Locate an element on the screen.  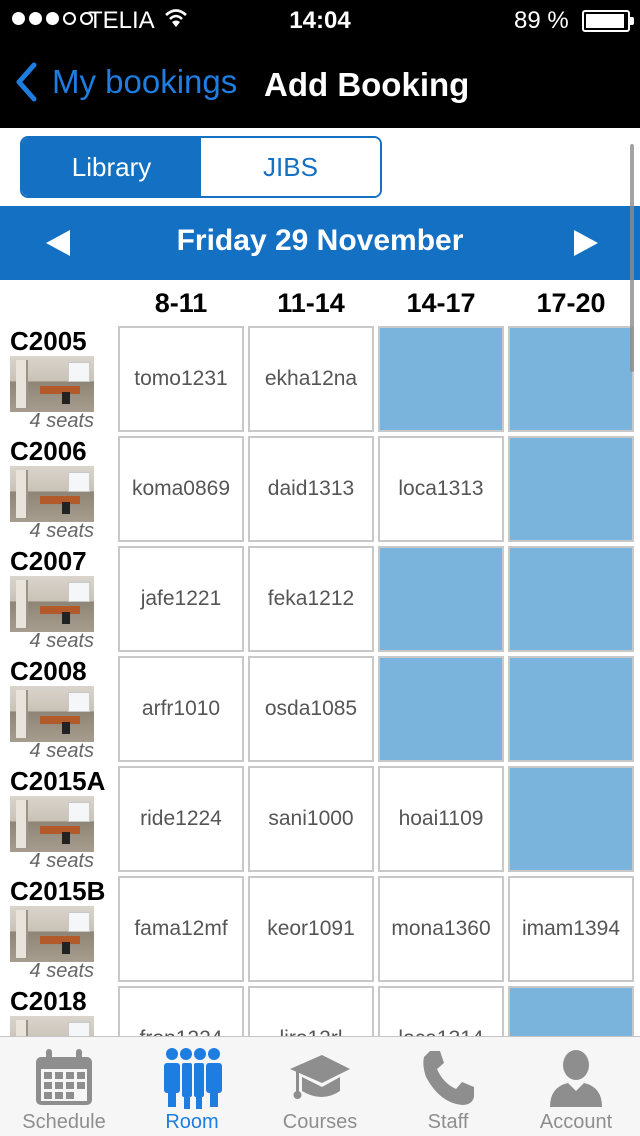
booked-slot: jafe1221 is located at coordinates (181, 599).